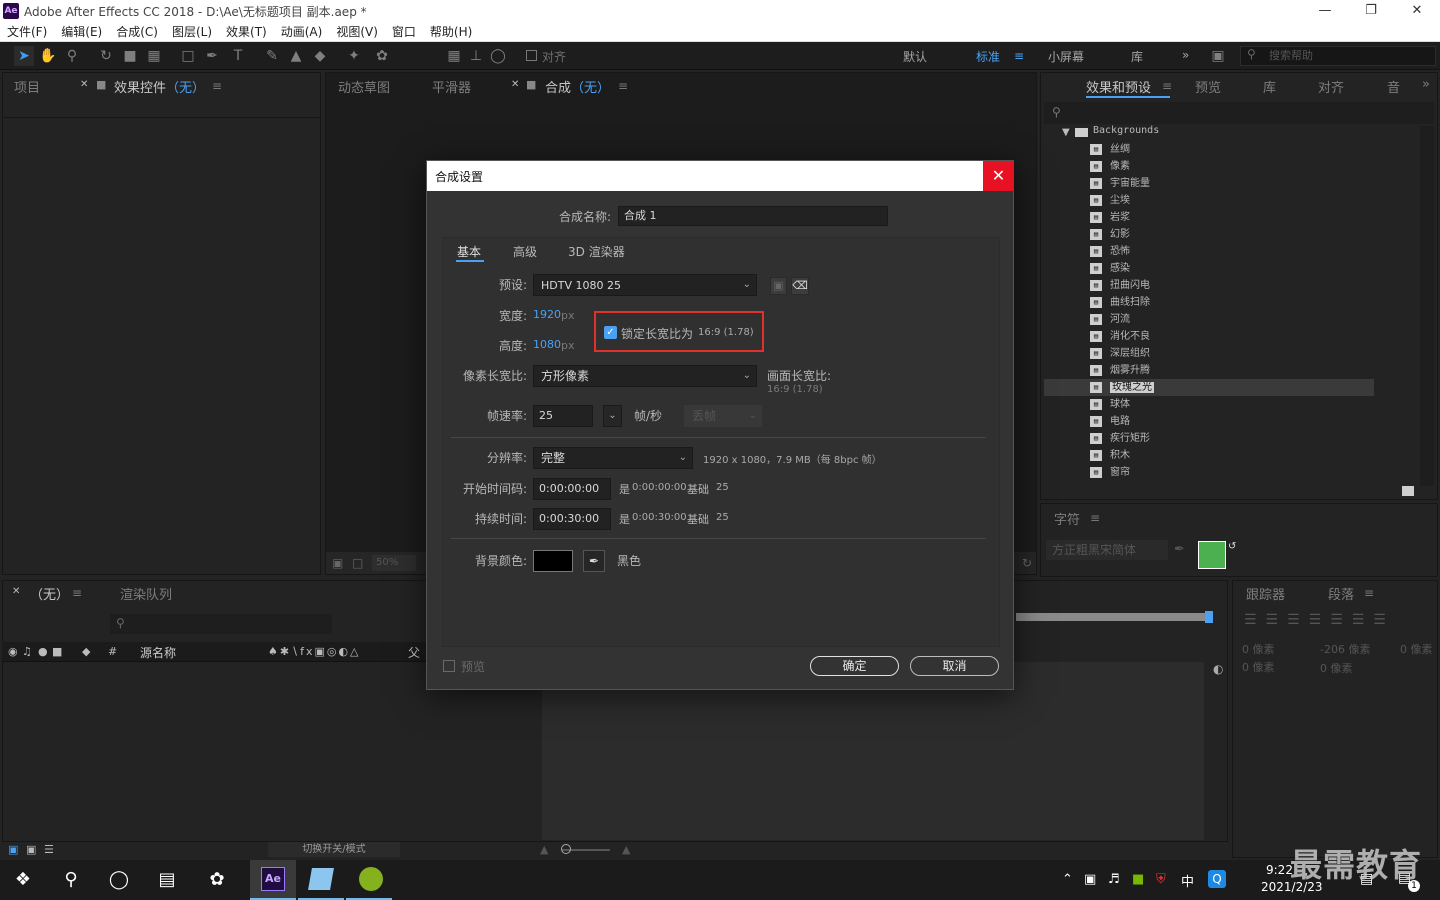 This screenshot has height=900, width=1440. What do you see at coordinates (1209, 370) in the screenshot?
I see `effects-preset-item: ▤ 烟雾升腾` at bounding box center [1209, 370].